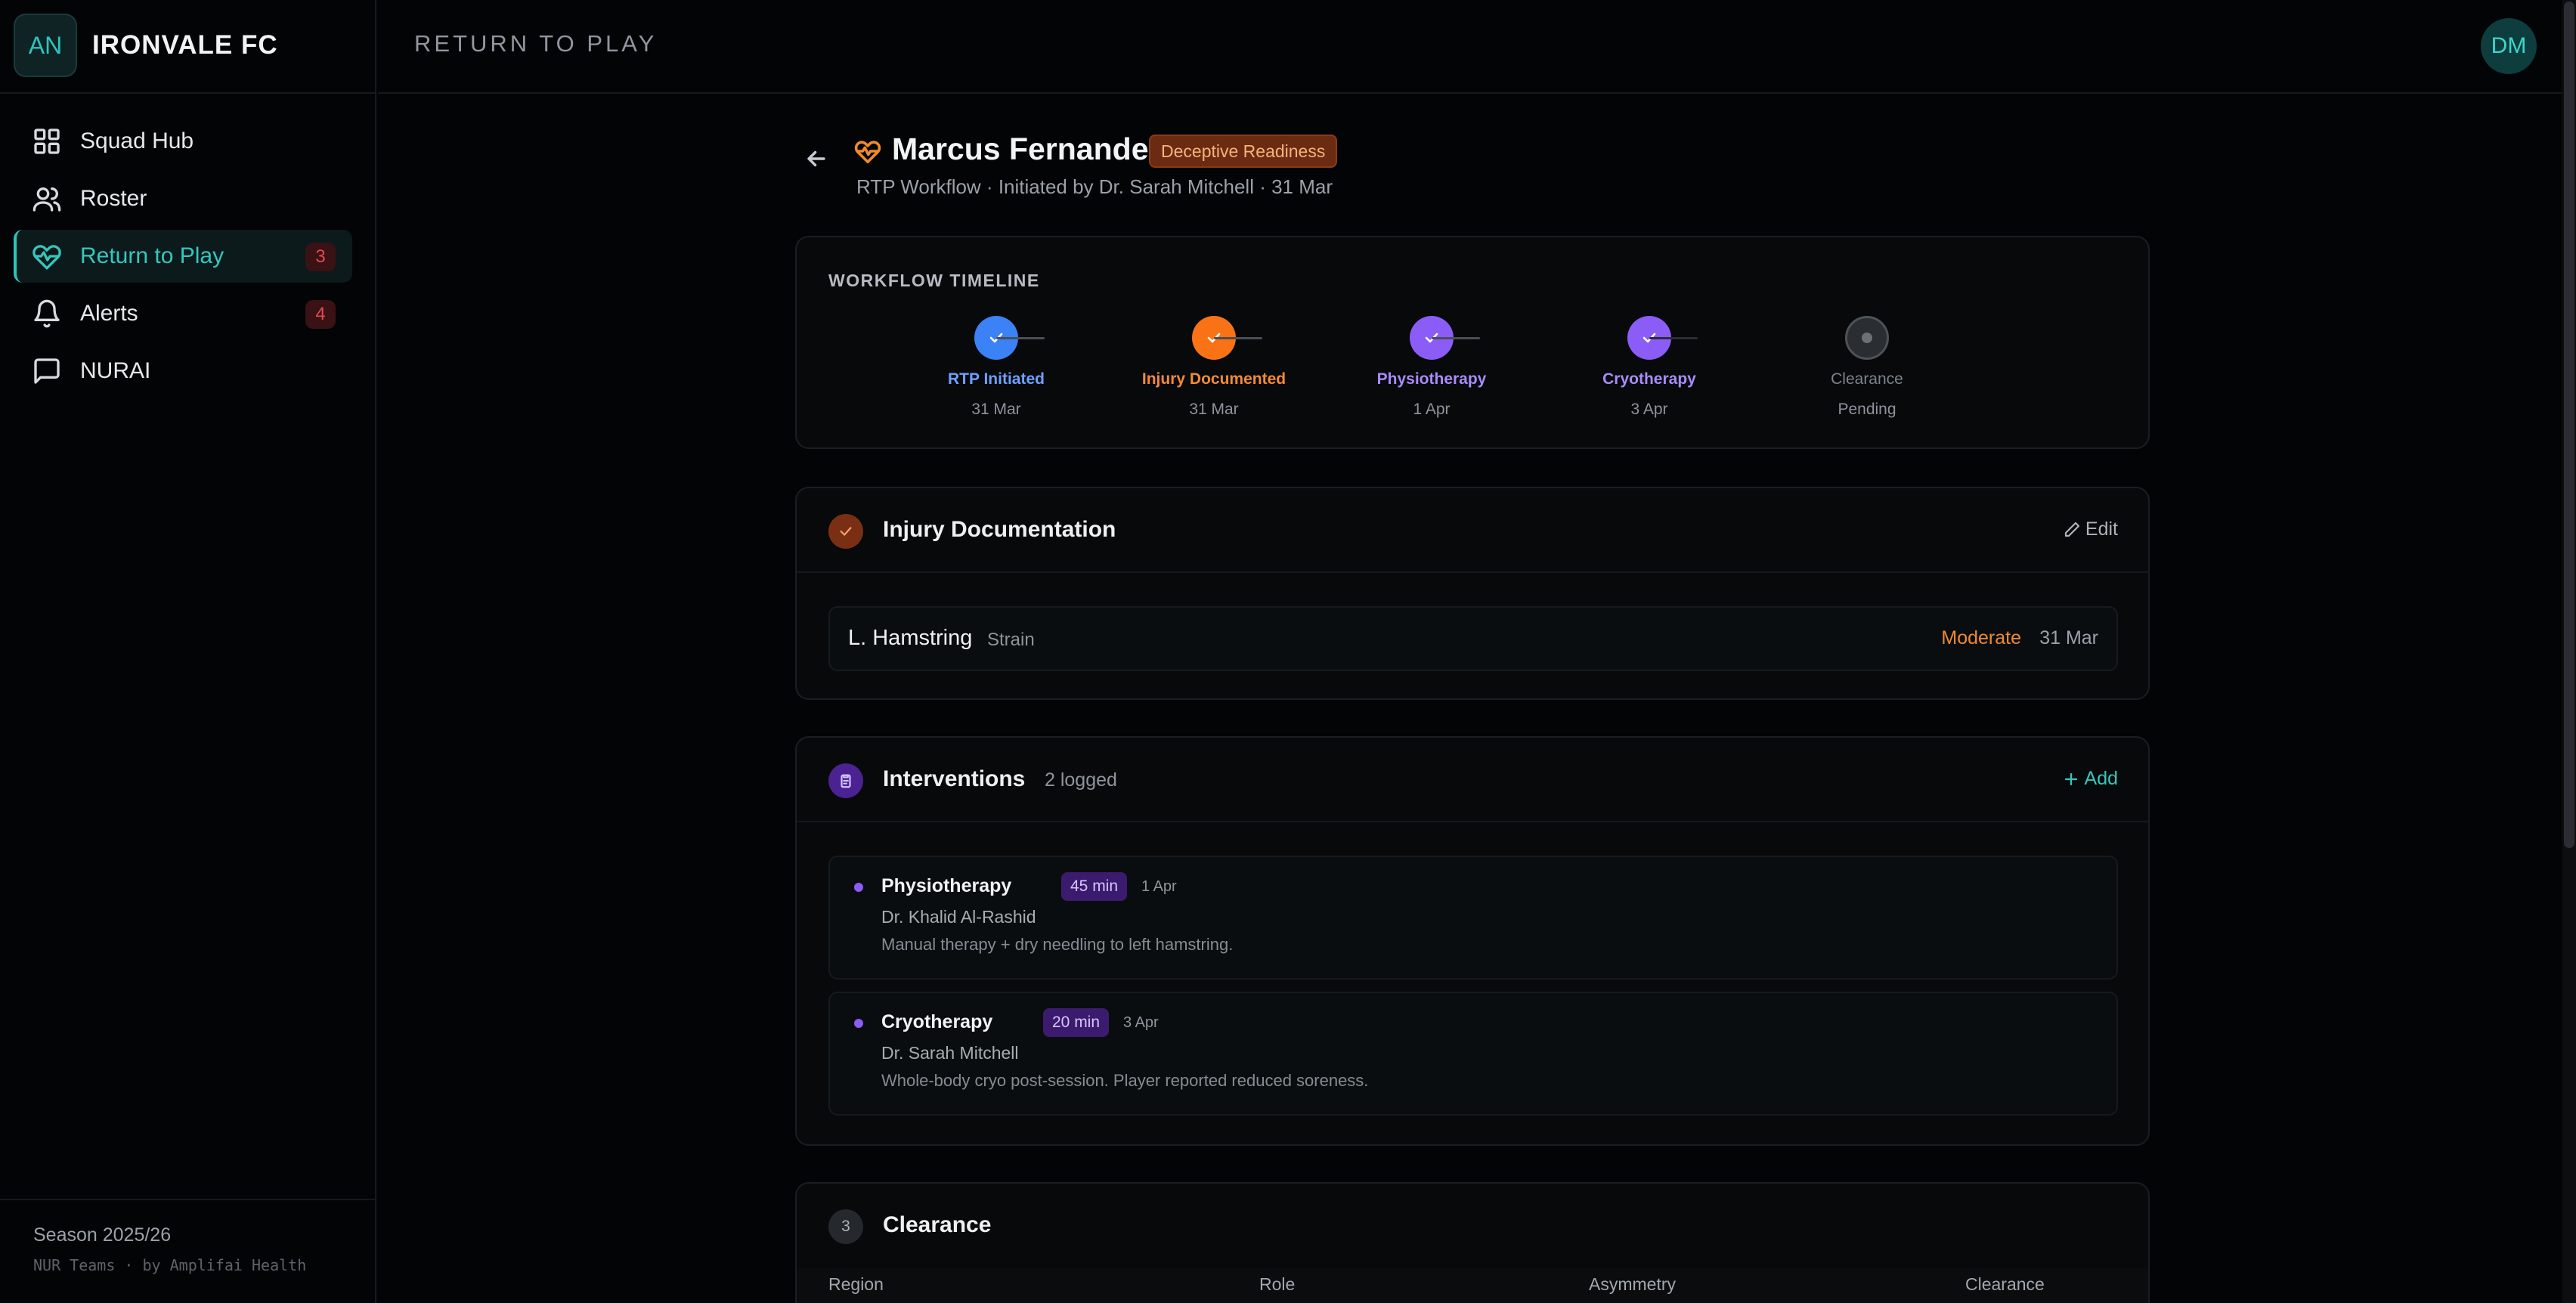 This screenshot has height=1303, width=2576. I want to click on card-title: Interventions, so click(954, 778).